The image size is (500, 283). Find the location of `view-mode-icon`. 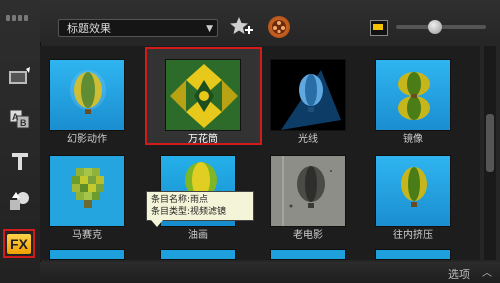

view-mode-icon is located at coordinates (378, 27).